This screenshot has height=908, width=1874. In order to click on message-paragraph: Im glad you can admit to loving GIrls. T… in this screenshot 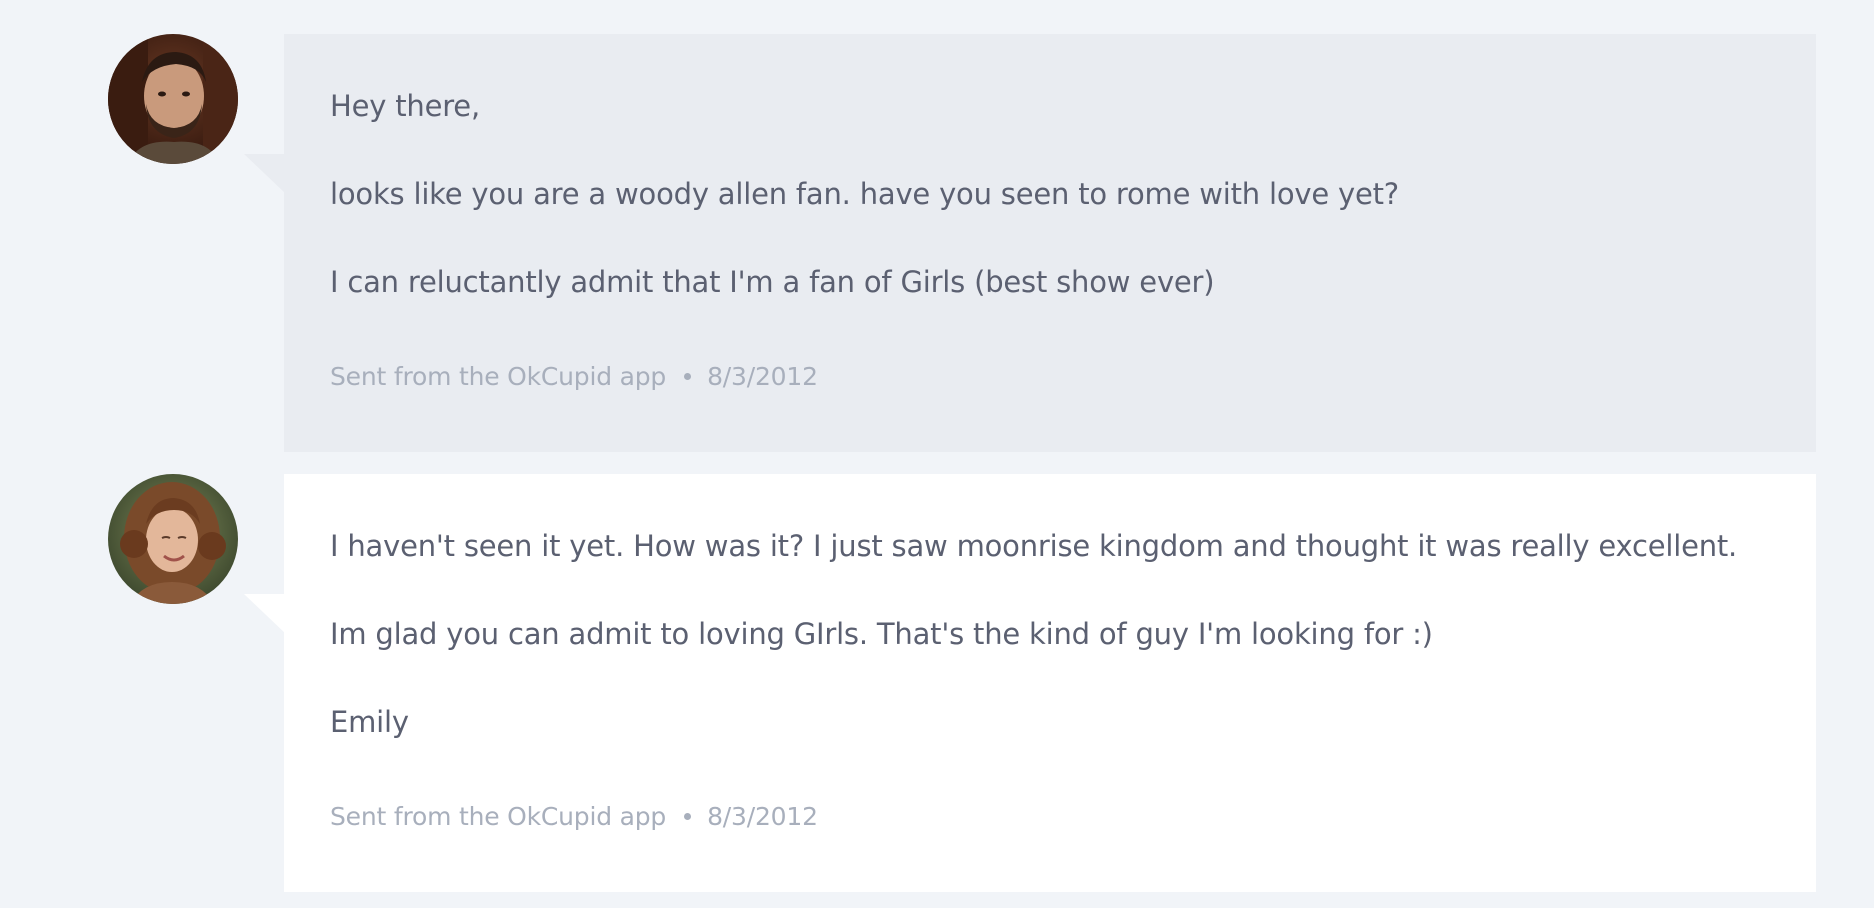, I will do `click(881, 634)`.